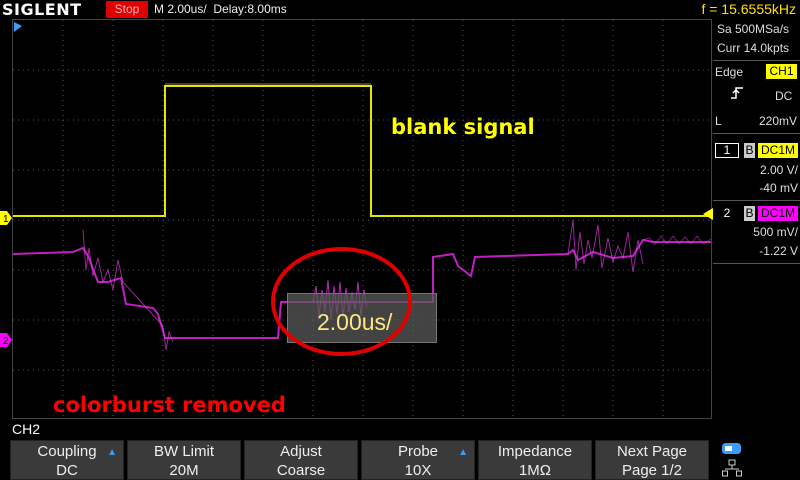 Image resolution: width=800 pixels, height=480 pixels. Describe the element at coordinates (652, 470) in the screenshot. I see `next-page-value: Page 1/2` at that location.